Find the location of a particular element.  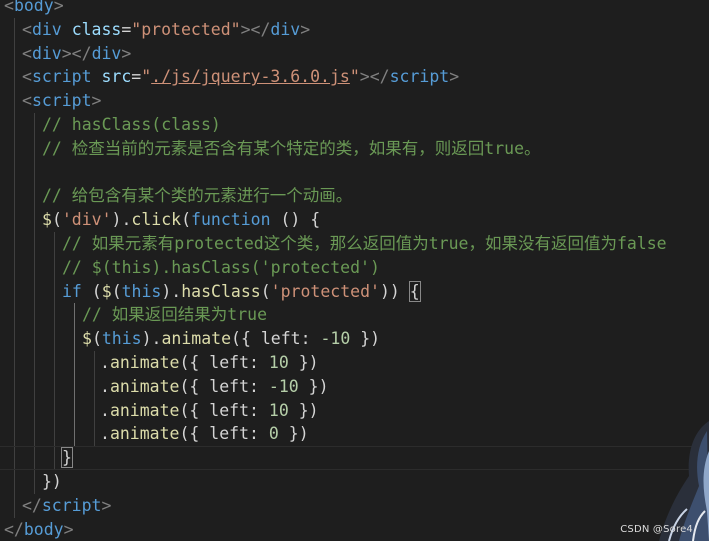

code-token: click is located at coordinates (156, 220).